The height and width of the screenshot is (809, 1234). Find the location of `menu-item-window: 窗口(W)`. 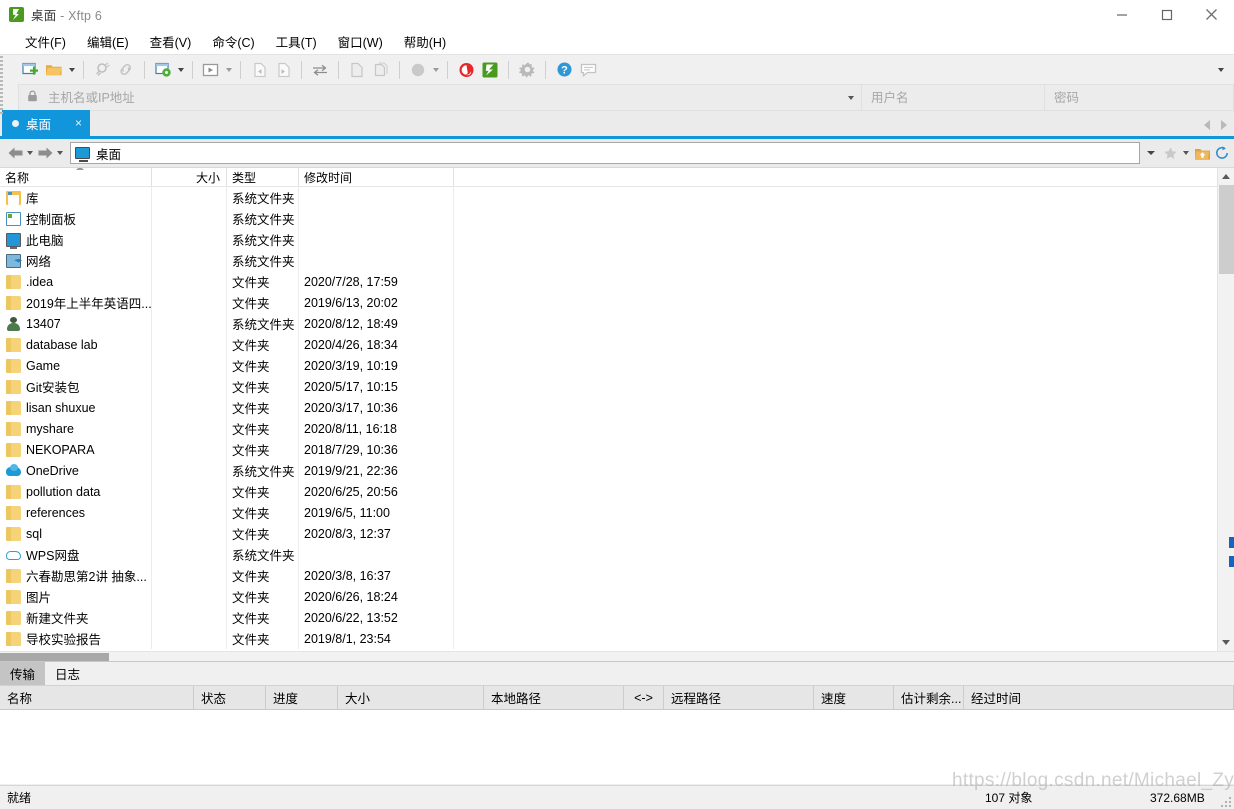

menu-item-window: 窗口(W) is located at coordinates (360, 41).